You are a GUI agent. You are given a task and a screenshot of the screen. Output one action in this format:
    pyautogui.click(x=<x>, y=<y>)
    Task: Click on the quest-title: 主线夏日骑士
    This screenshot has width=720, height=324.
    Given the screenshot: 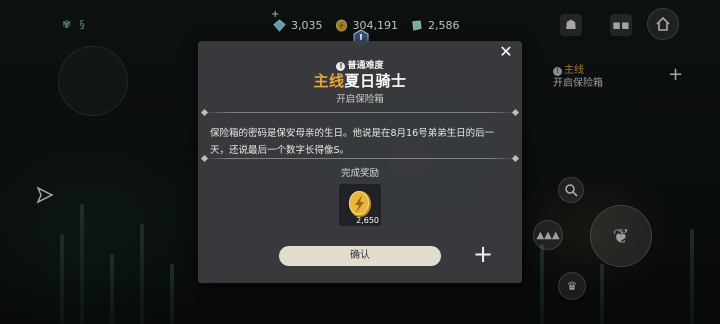 What is the action you would take?
    pyautogui.click(x=360, y=80)
    